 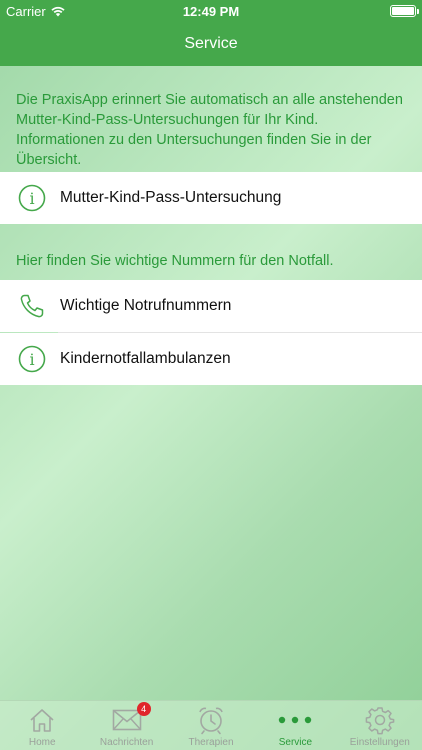 What do you see at coordinates (171, 197) in the screenshot?
I see `row-label: Mutter-Kind-Pass-Untersuchung` at bounding box center [171, 197].